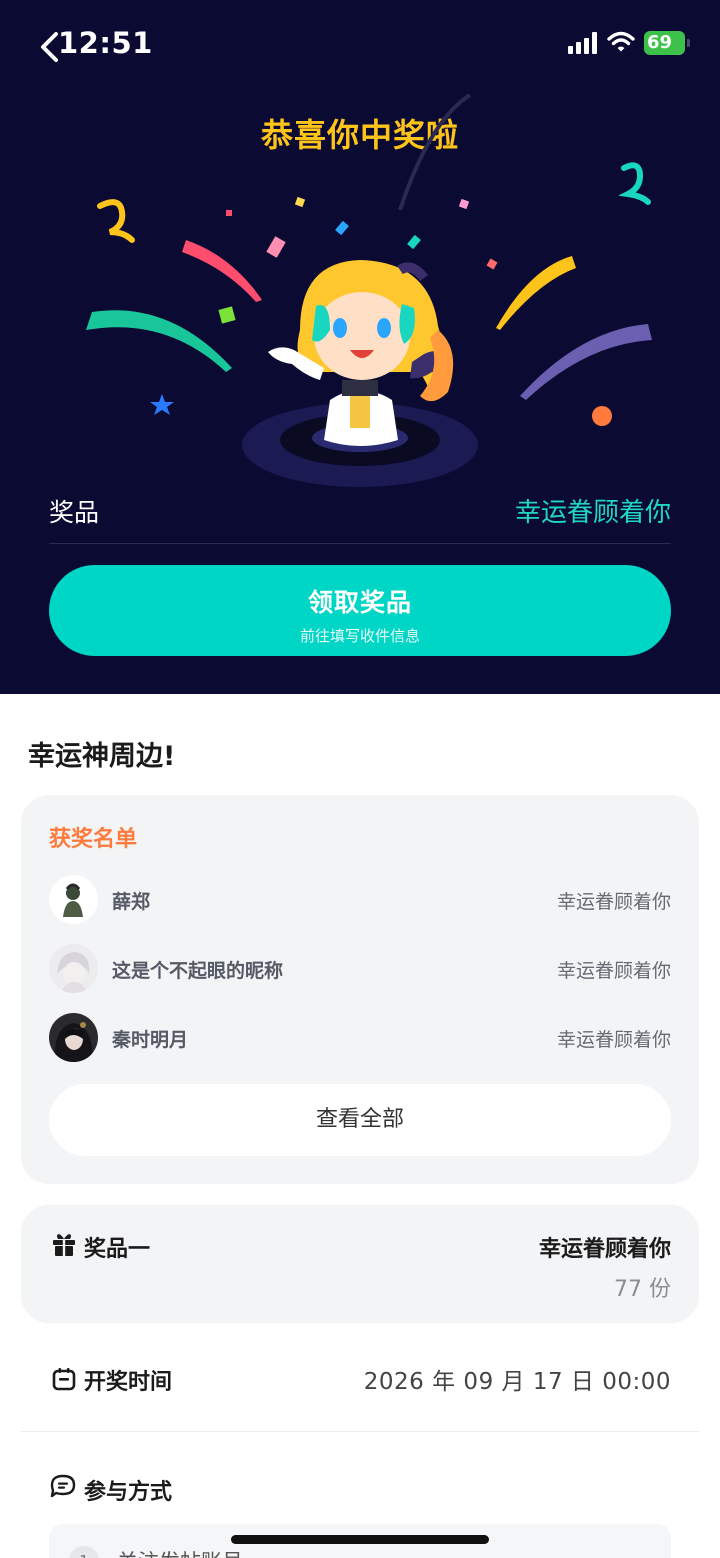 The image size is (720, 1558). What do you see at coordinates (222, 271) in the screenshot?
I see `streamer-red` at bounding box center [222, 271].